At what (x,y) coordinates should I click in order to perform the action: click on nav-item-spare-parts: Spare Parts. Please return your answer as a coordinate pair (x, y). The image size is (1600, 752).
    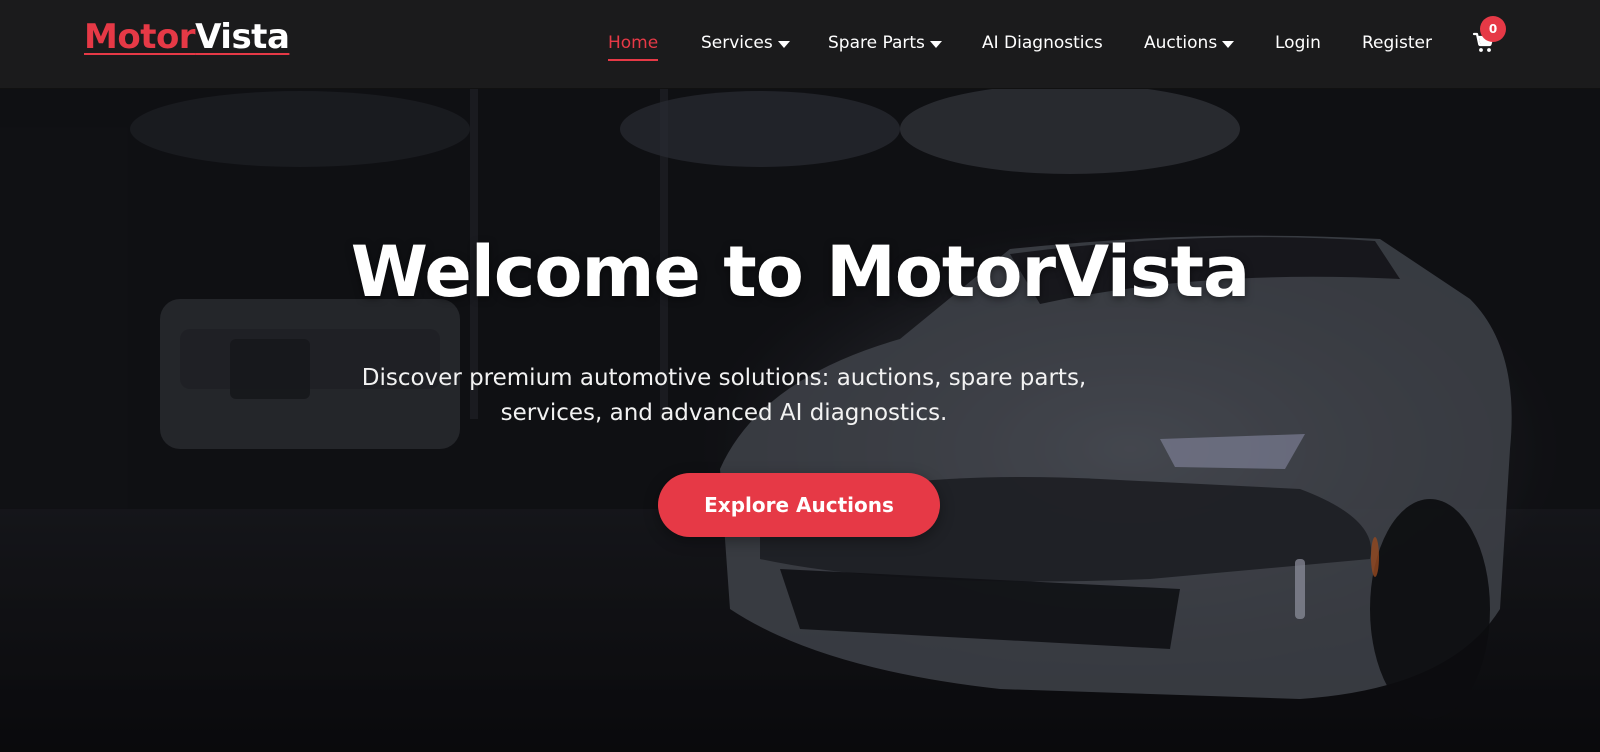
    Looking at the image, I should click on (885, 43).